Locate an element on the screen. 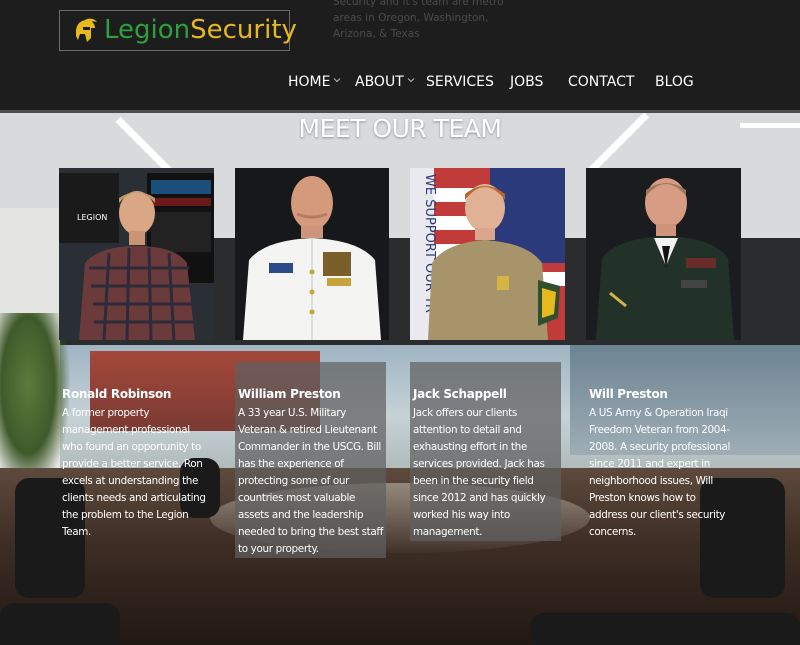  nav-item-services: SERVICES is located at coordinates (460, 82).